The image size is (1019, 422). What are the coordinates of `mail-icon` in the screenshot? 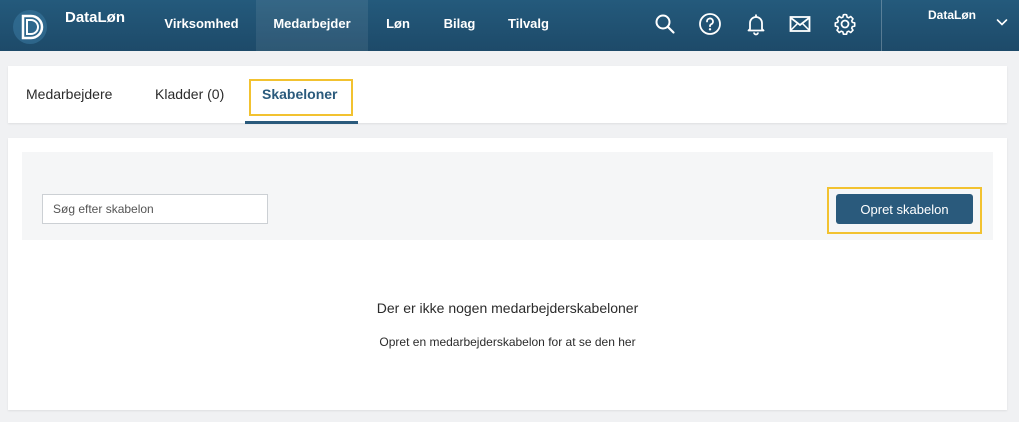 It's located at (800, 24).